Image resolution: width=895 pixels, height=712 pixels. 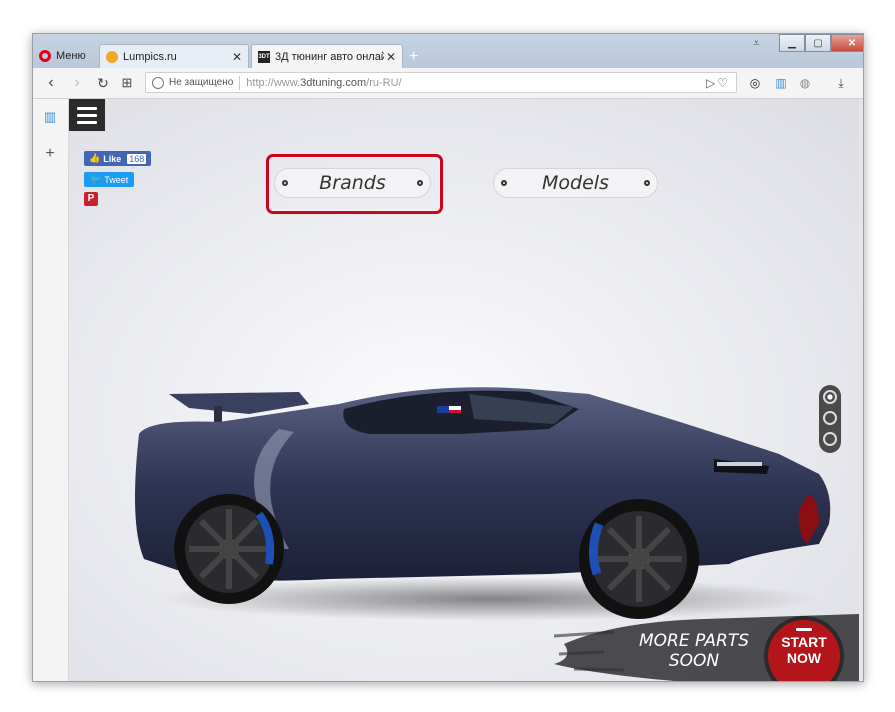 What do you see at coordinates (77, 83) in the screenshot?
I see `forward-icon: ›` at bounding box center [77, 83].